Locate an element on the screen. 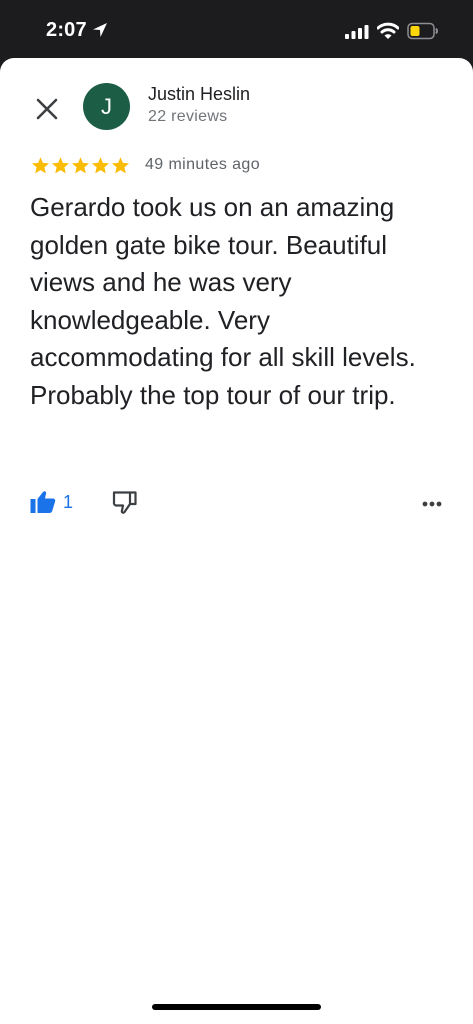 The height and width of the screenshot is (1024, 473). rating-row: 49 minutes ago is located at coordinates (145, 165).